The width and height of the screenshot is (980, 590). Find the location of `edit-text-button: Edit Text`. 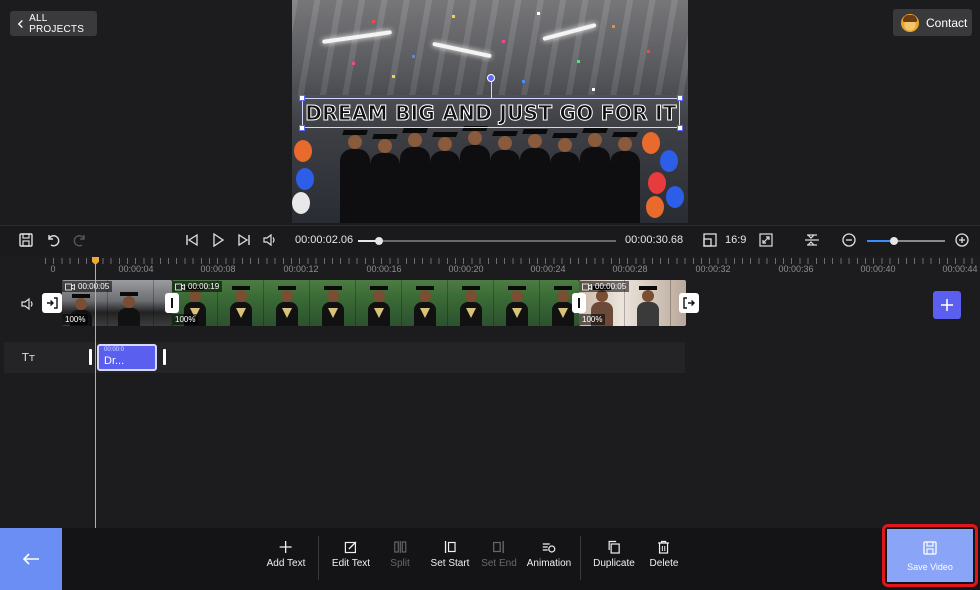

edit-text-button: Edit Text is located at coordinates (351, 554).